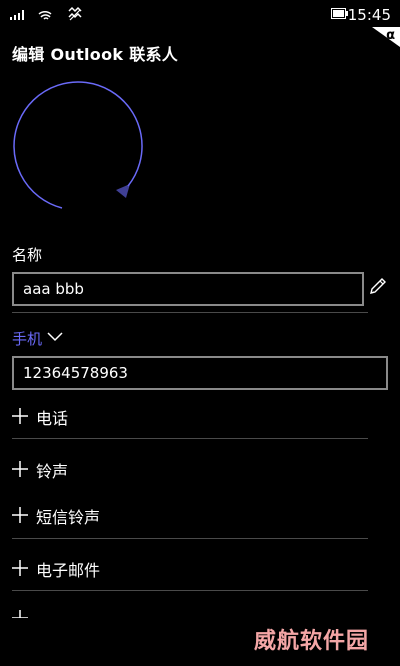 This screenshot has width=400, height=666. What do you see at coordinates (190, 611) in the screenshot?
I see `add-more-button` at bounding box center [190, 611].